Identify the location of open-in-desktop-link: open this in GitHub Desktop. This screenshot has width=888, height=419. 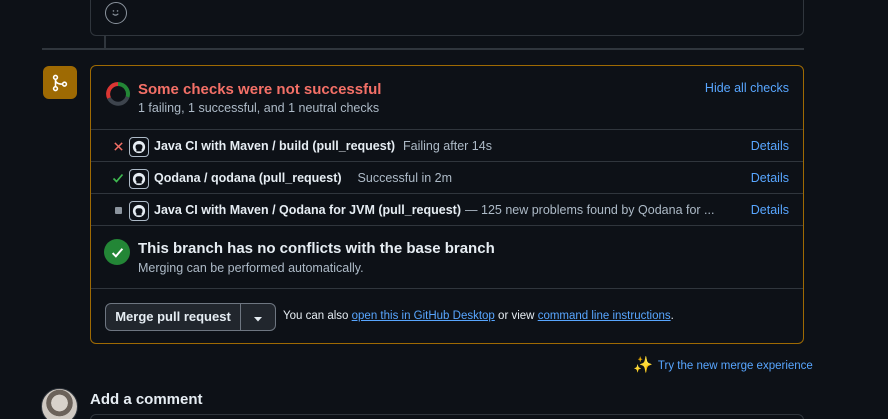
(423, 316).